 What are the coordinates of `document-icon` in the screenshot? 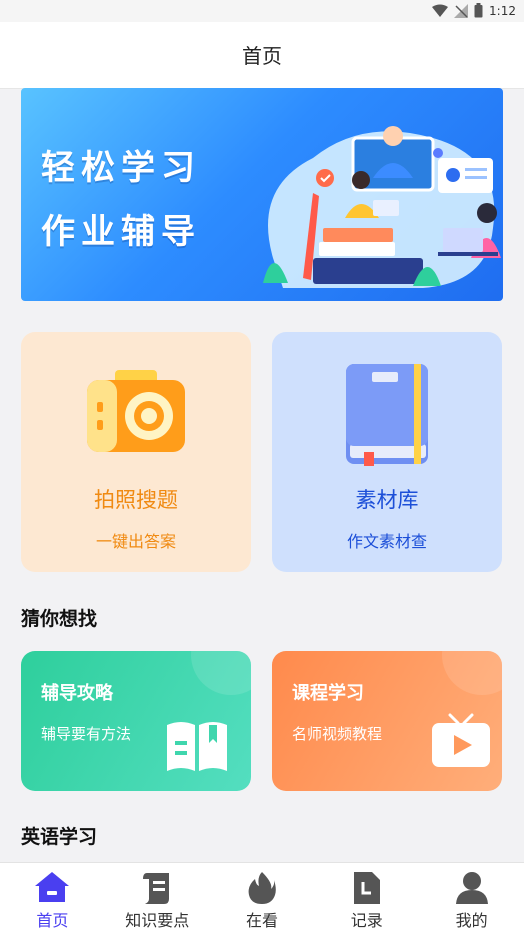 It's located at (366, 888).